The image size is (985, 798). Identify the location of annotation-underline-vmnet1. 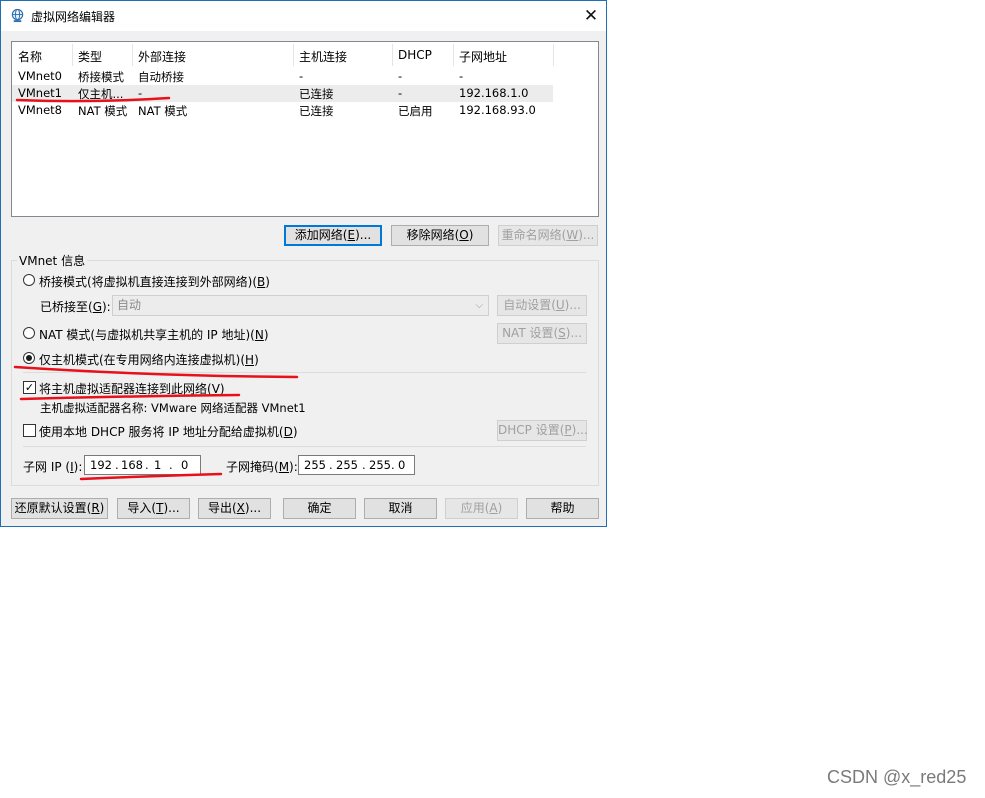
(93, 99).